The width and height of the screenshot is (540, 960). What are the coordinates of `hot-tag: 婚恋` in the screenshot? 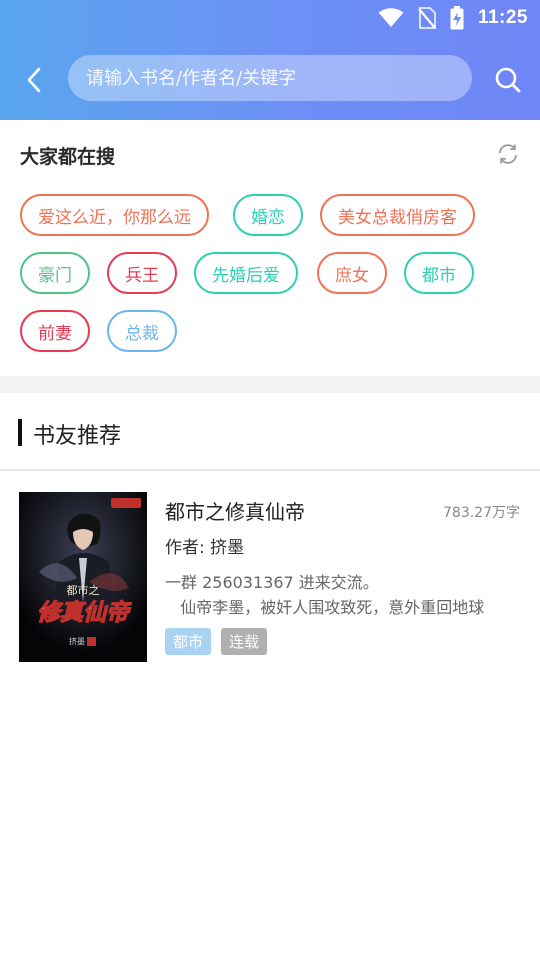 It's located at (268, 215).